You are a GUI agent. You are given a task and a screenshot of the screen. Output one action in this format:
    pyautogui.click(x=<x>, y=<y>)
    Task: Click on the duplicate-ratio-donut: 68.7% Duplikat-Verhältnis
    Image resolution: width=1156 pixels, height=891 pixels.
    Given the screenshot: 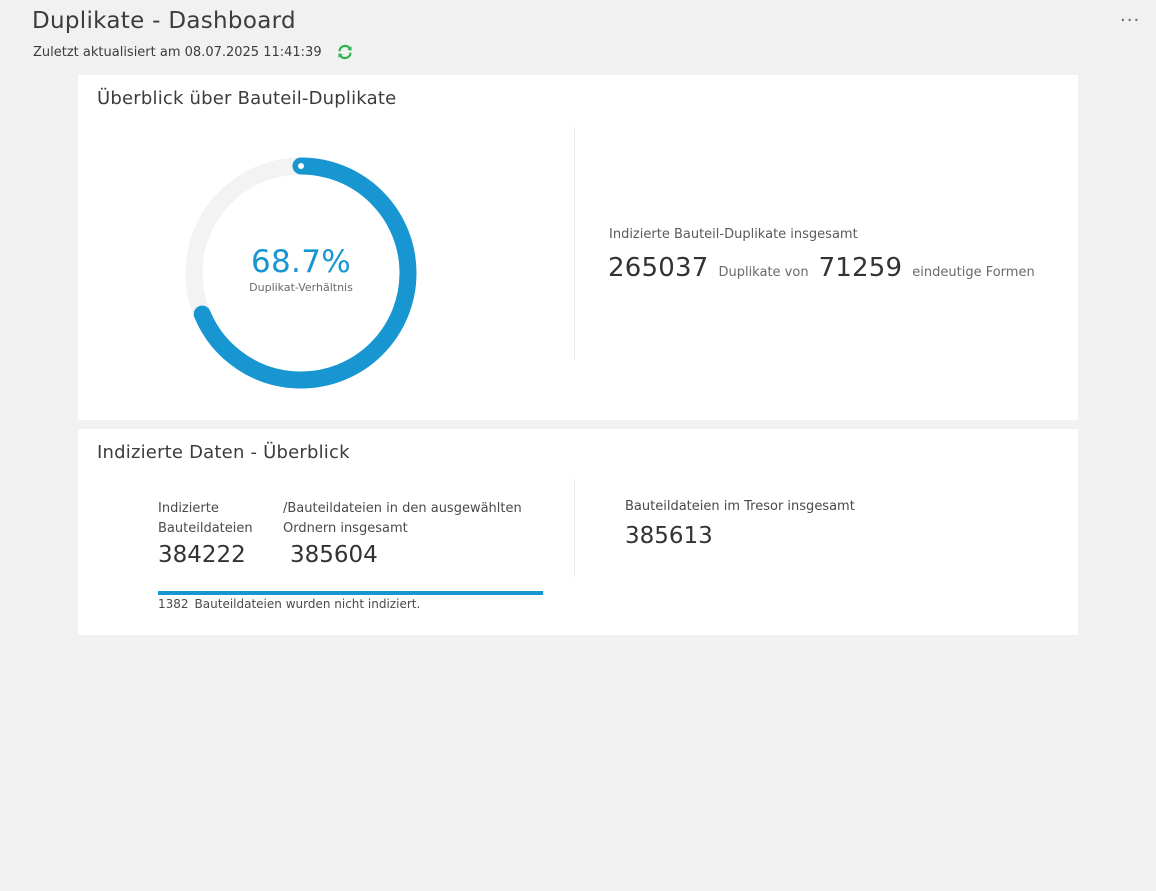 What is the action you would take?
    pyautogui.click(x=301, y=273)
    